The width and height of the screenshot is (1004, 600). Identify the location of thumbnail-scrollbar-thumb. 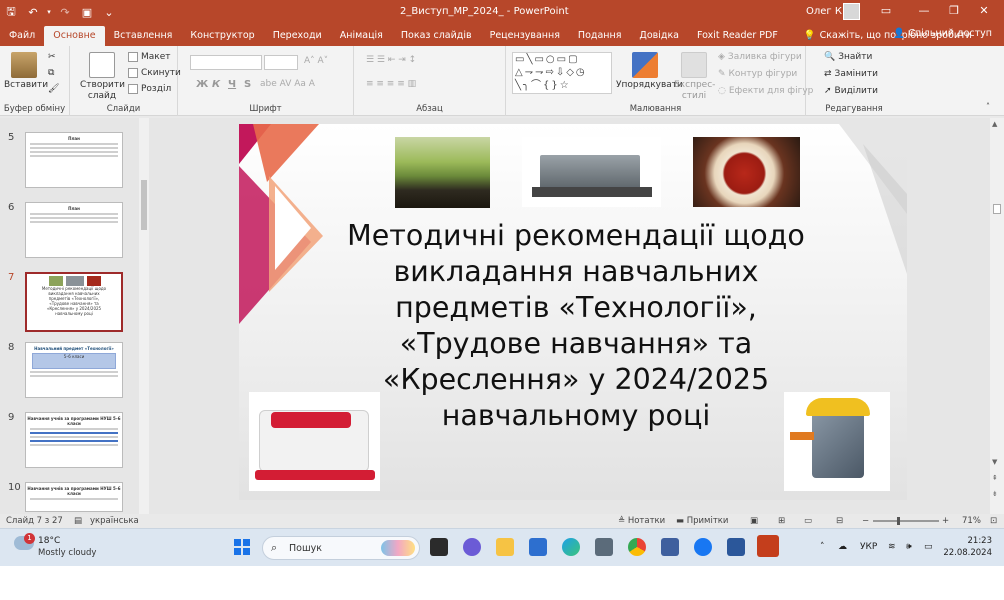
(144, 205).